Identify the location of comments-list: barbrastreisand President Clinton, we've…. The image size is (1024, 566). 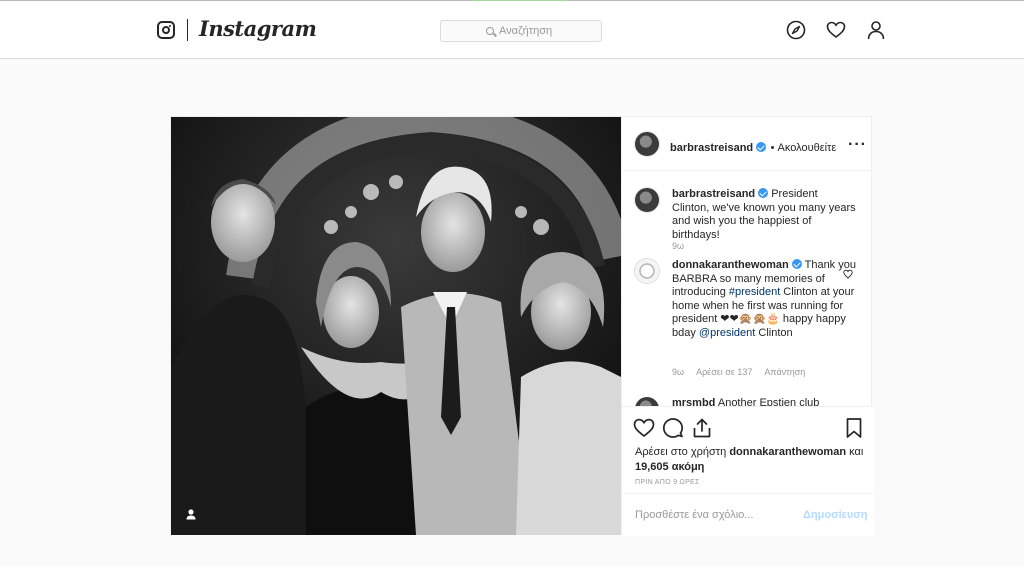
(748, 289).